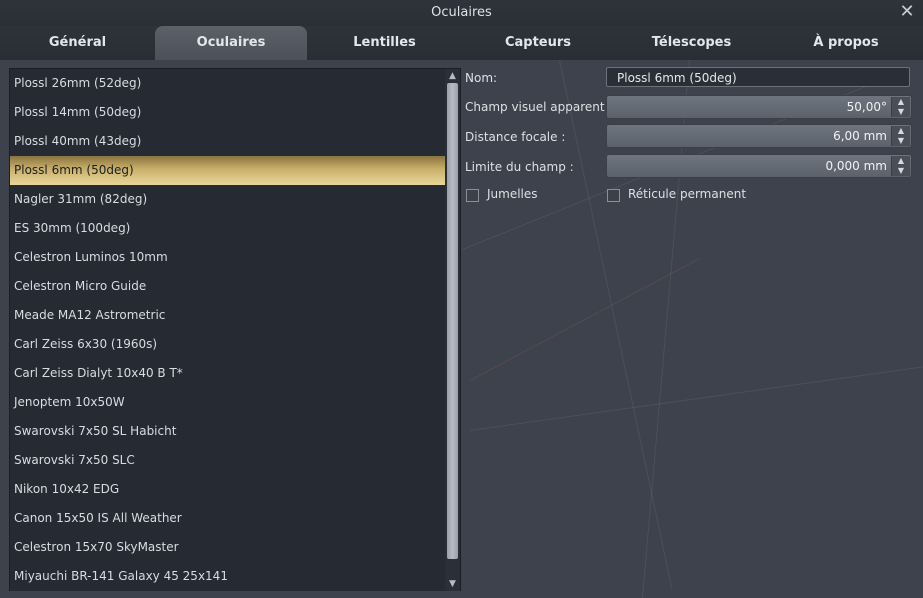 The height and width of the screenshot is (598, 923). I want to click on focal-stepper: ▲ ▼, so click(900, 136).